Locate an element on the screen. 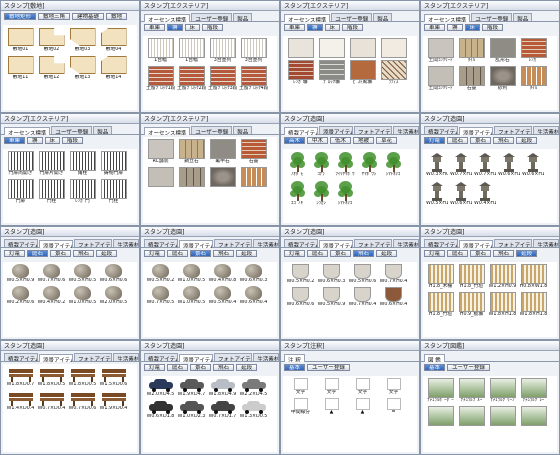  stamp-item: W1.8×D0.7 is located at coordinates (20, 377).